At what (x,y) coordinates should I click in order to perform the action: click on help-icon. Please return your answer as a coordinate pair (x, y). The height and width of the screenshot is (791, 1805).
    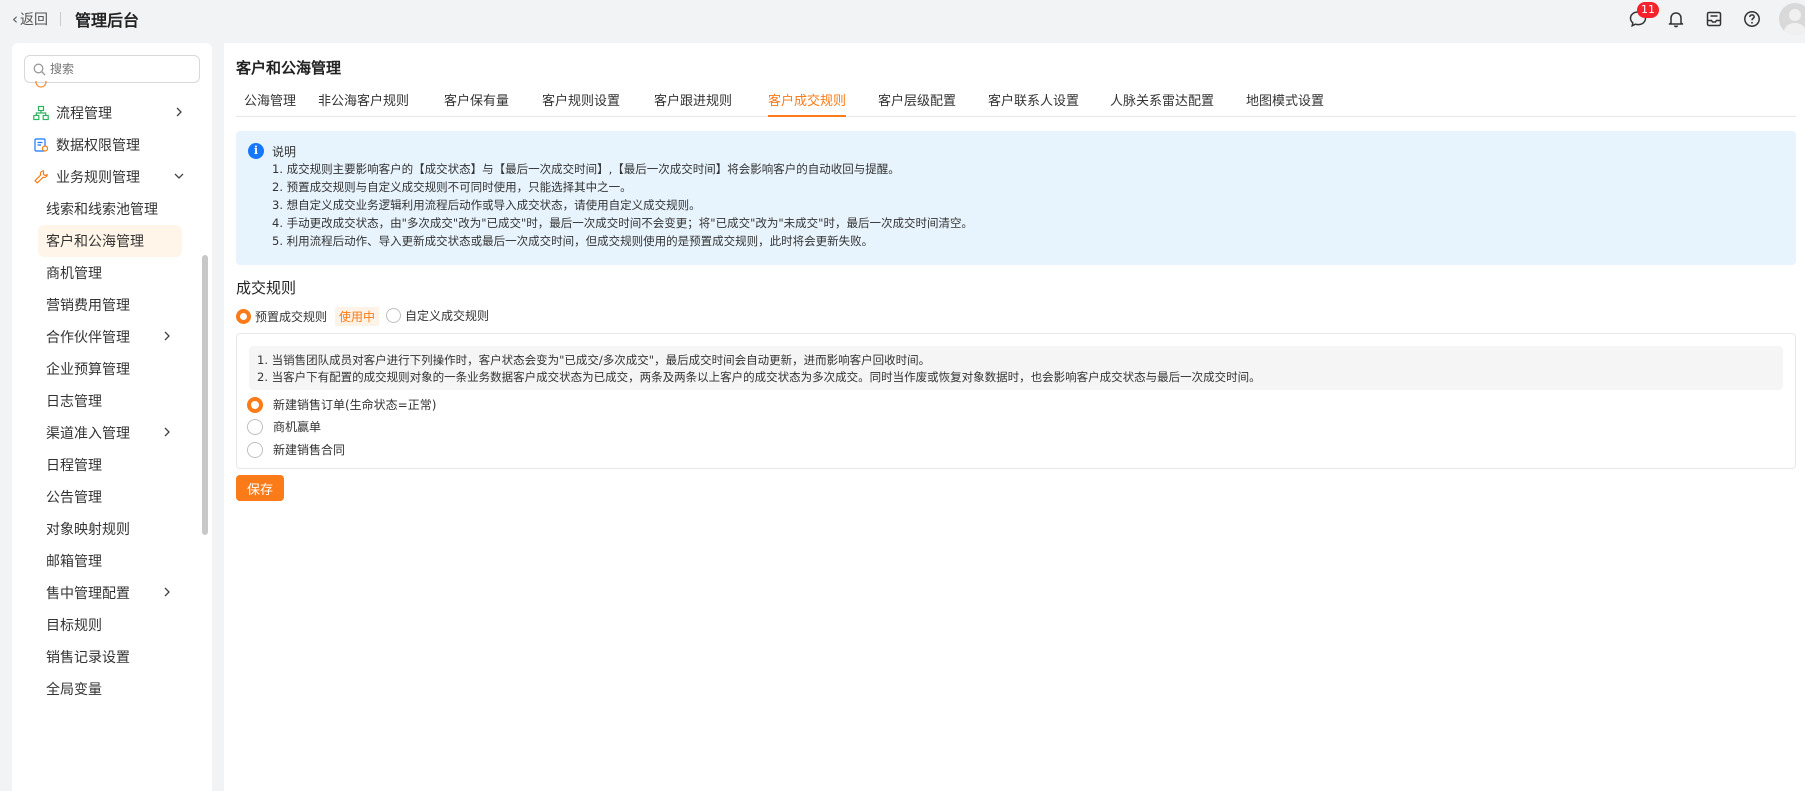
    Looking at the image, I should click on (1752, 19).